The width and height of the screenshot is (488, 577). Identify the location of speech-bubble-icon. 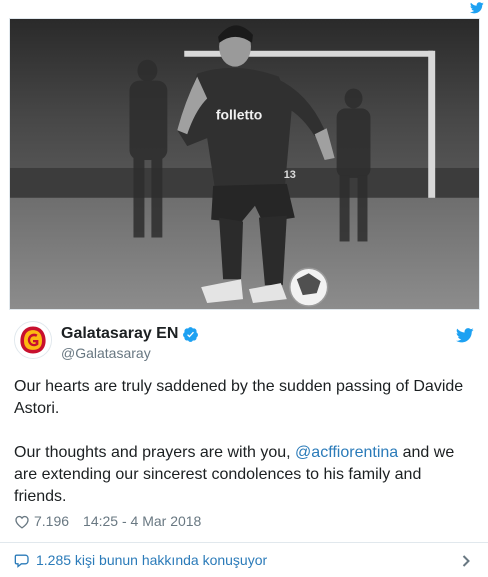
(21, 561).